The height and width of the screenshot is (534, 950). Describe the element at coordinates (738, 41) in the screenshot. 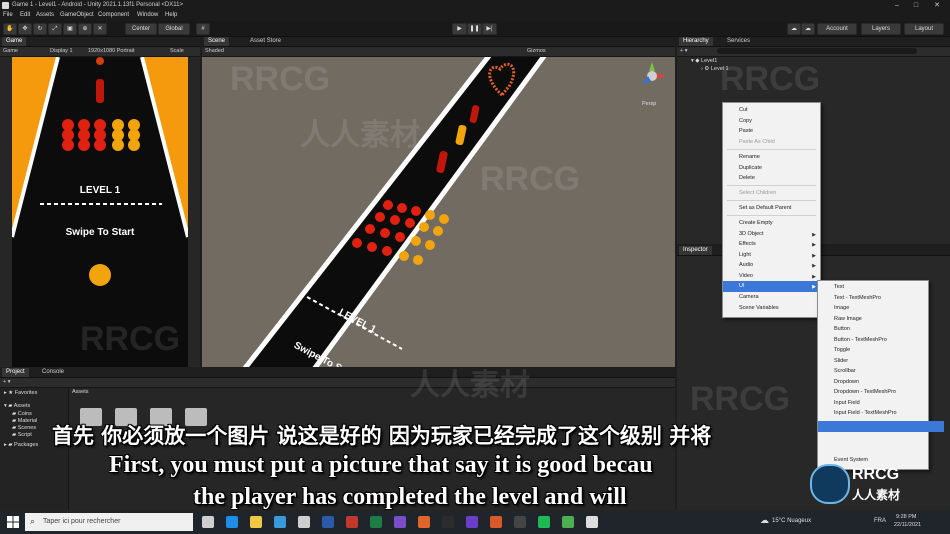

I see `tab-services: Services` at that location.